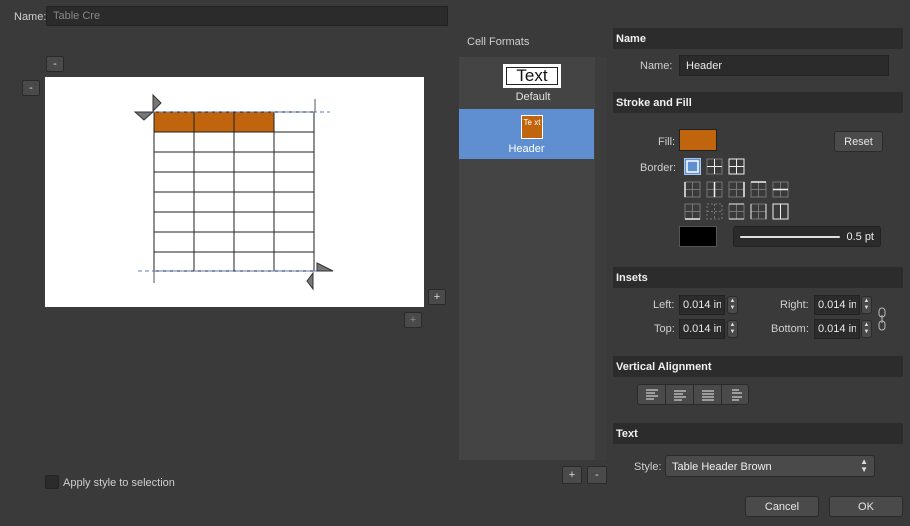 This screenshot has width=910, height=526. I want to click on stroke-color-swatch, so click(698, 236).